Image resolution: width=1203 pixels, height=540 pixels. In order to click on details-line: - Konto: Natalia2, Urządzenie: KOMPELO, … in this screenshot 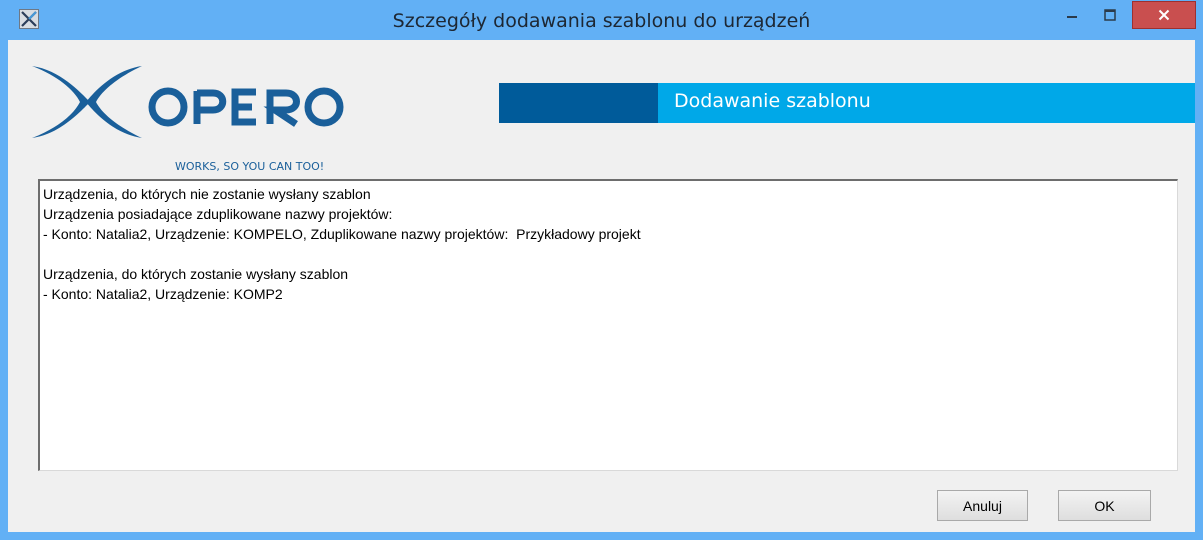, I will do `click(342, 234)`.